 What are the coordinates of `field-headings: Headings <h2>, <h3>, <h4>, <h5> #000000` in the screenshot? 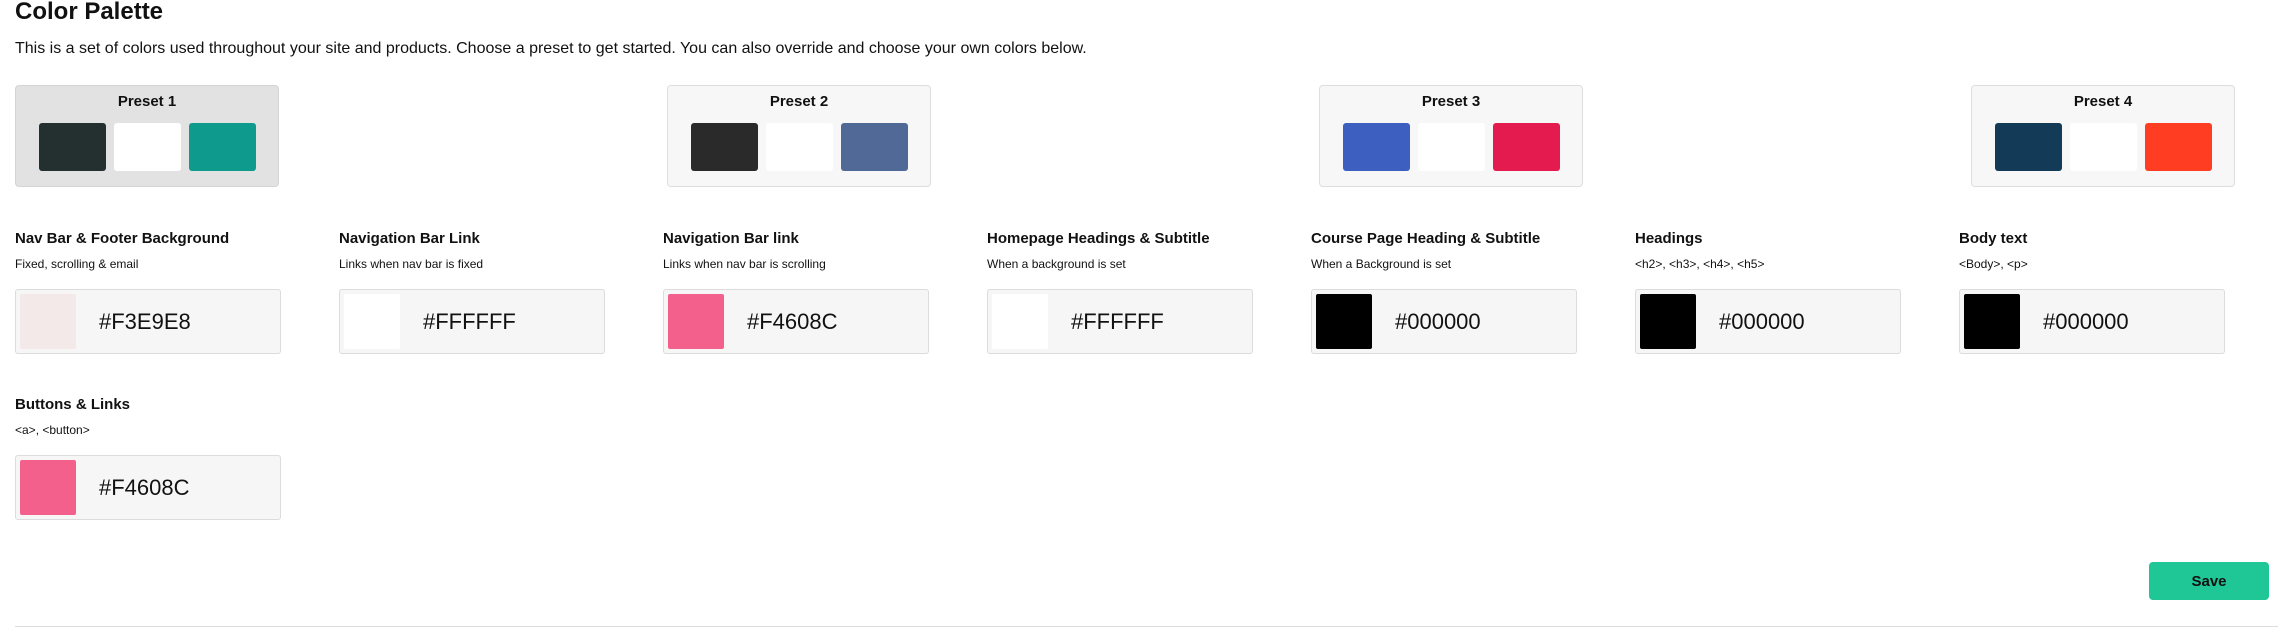 It's located at (1768, 292).